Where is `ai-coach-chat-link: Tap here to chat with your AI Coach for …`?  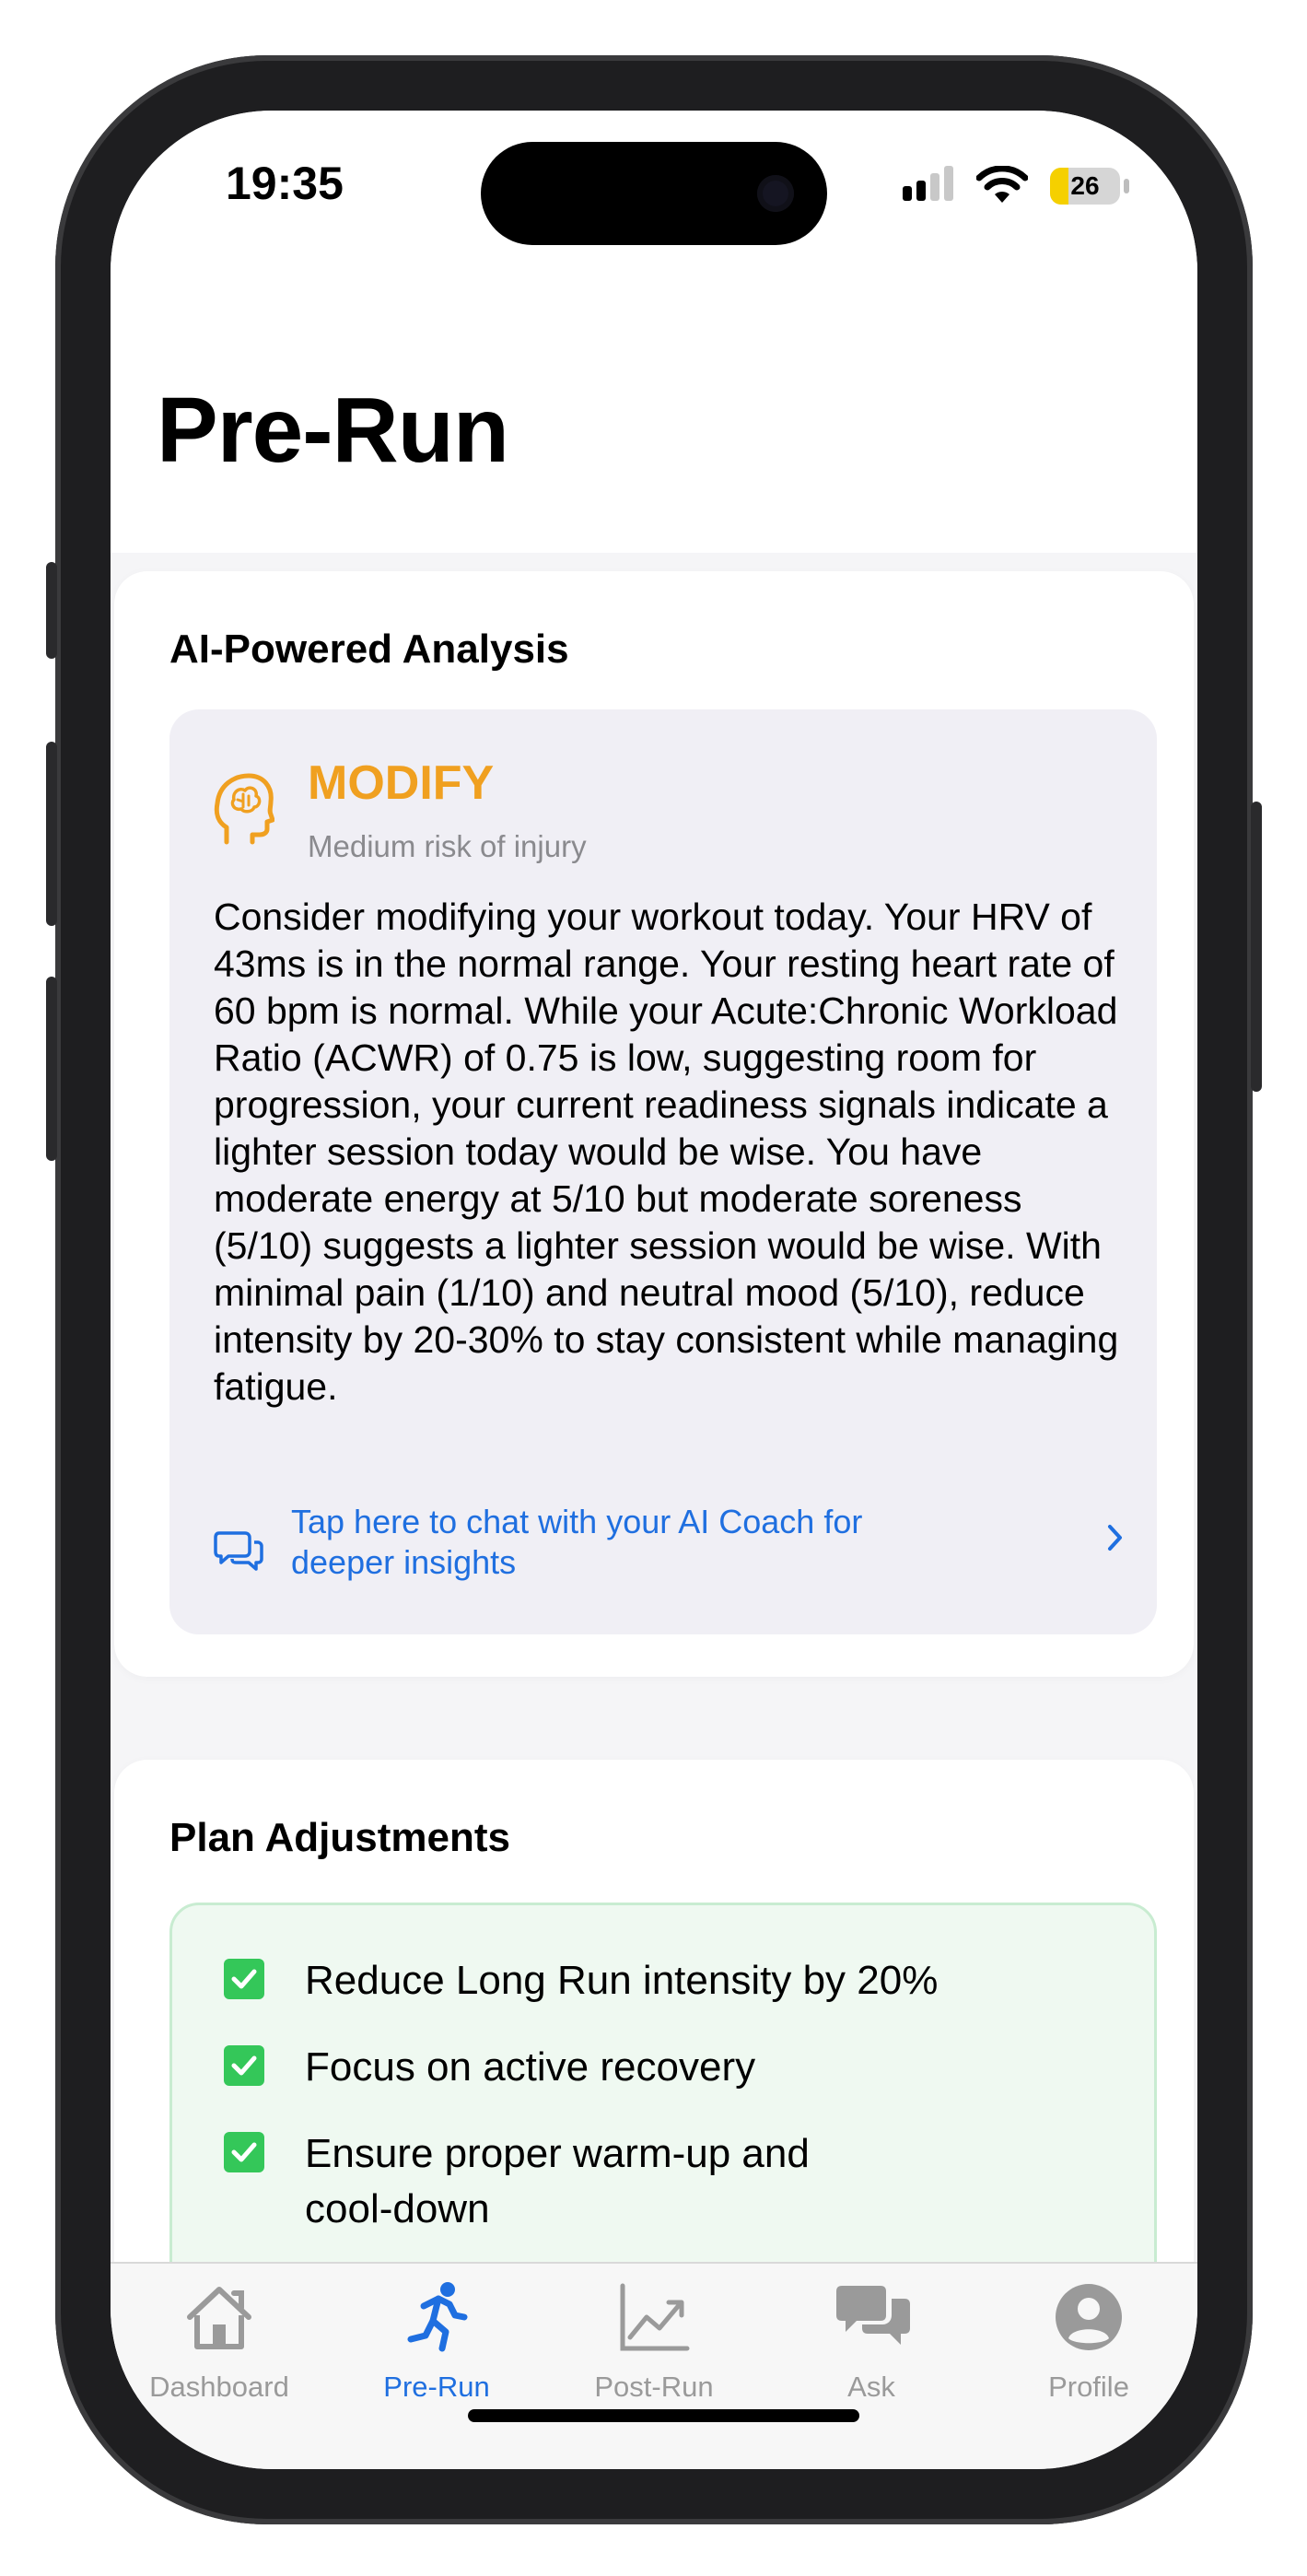 ai-coach-chat-link: Tap here to chat with your AI Coach for … is located at coordinates (670, 1548).